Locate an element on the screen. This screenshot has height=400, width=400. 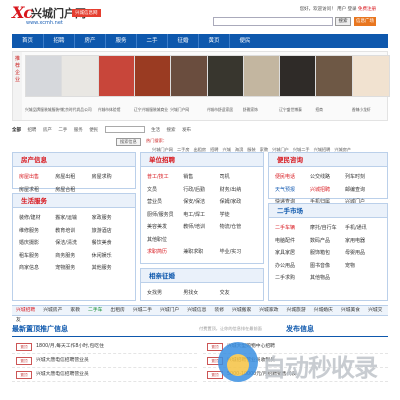
ad-item: 兴城品牌服装城服装中心 is located at coordinates (44, 83).